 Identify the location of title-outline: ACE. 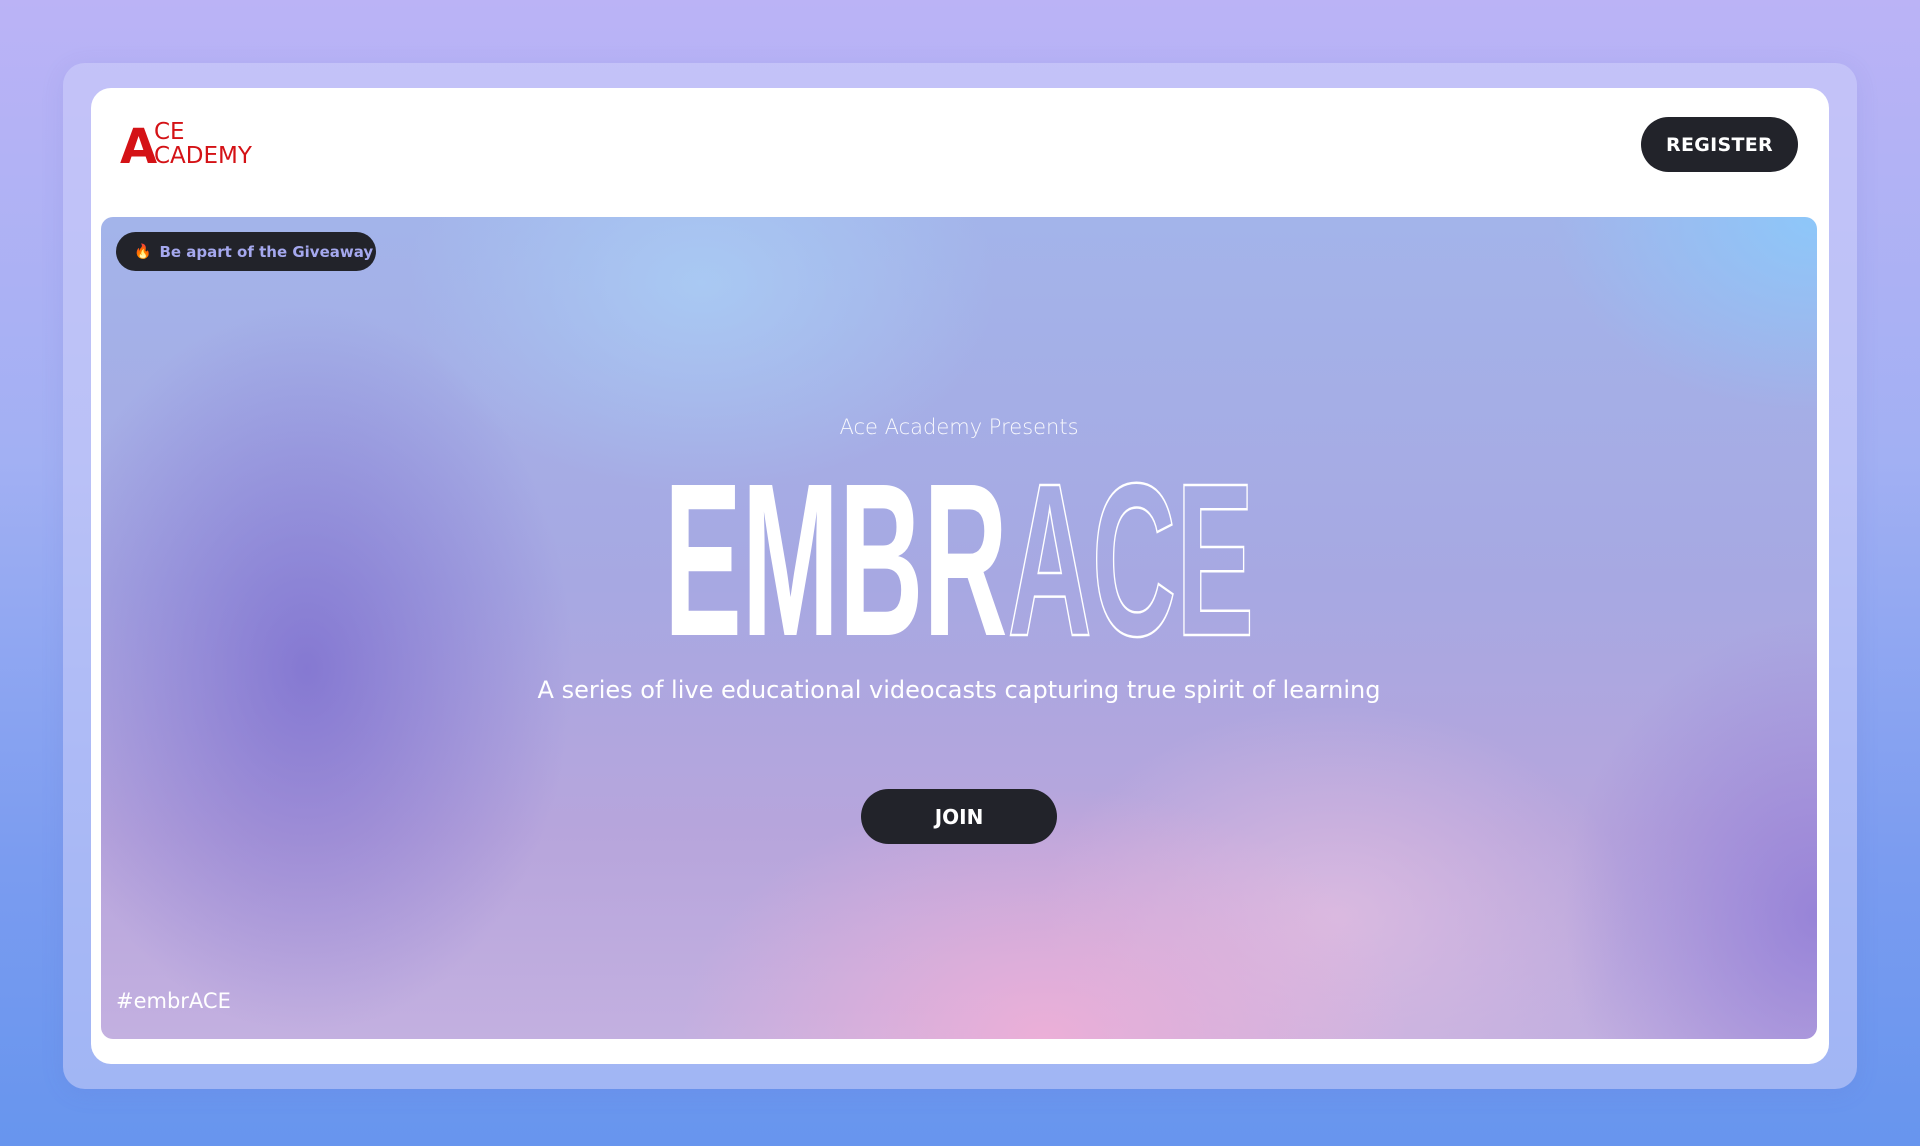
(1131, 560).